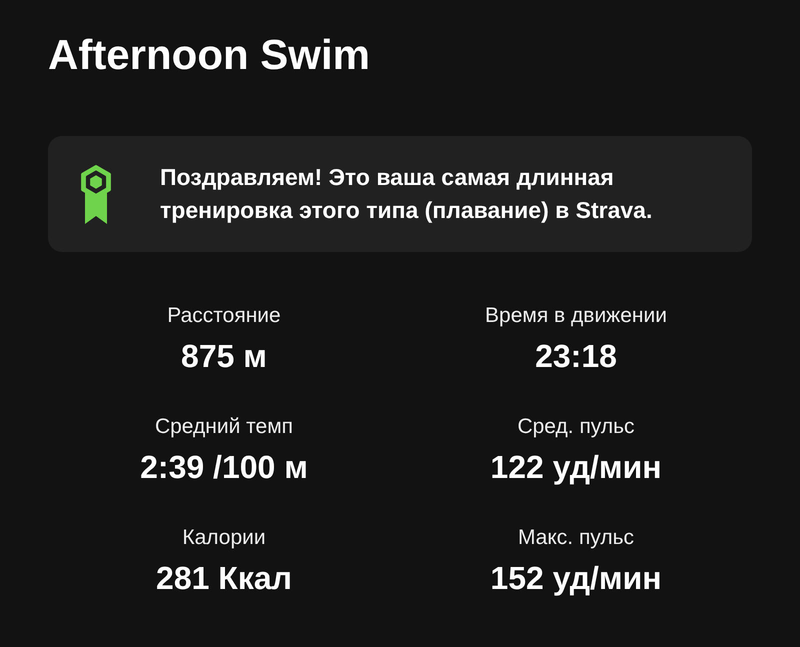 This screenshot has height=647, width=800. I want to click on activity-title: Afternoon Swim, so click(209, 55).